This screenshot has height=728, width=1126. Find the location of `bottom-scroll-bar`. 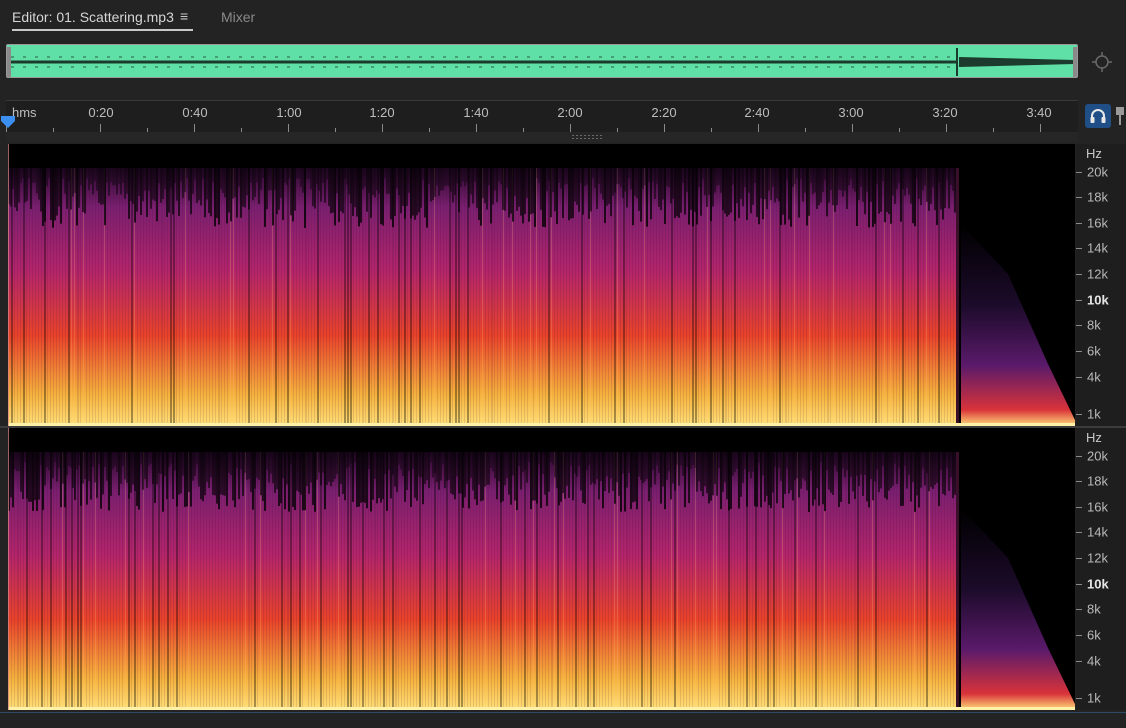

bottom-scroll-bar is located at coordinates (563, 720).